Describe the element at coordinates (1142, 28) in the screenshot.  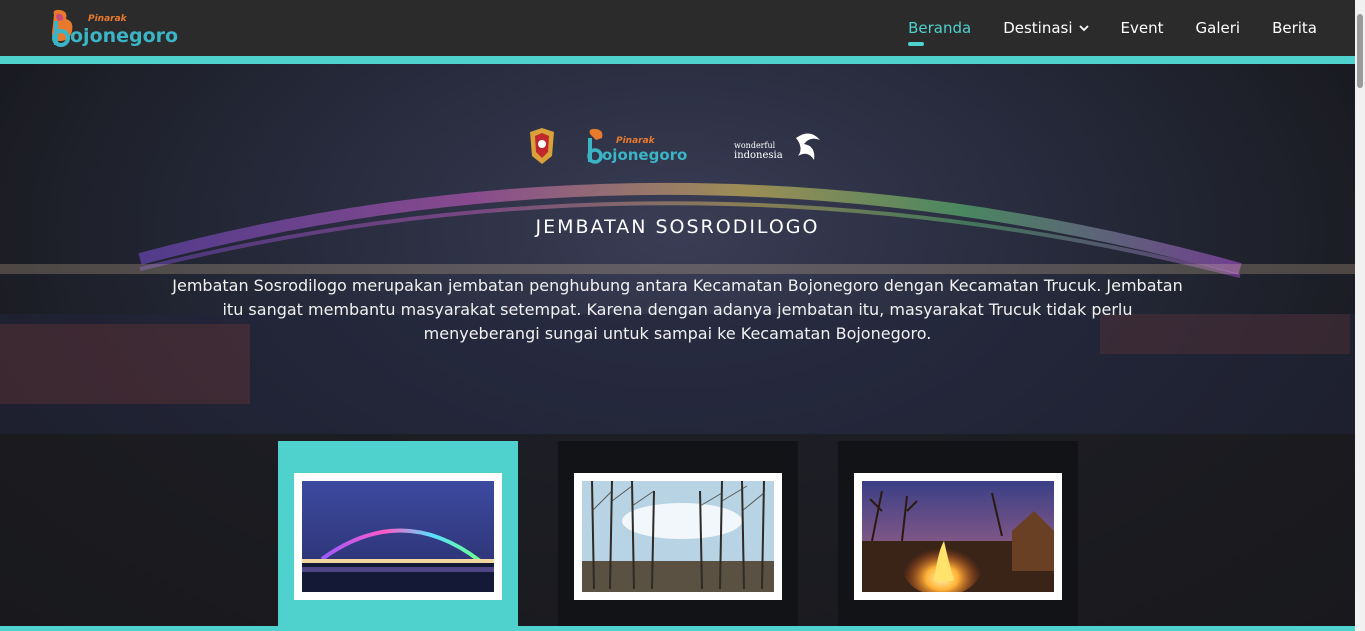
I see `nav-event: Event` at that location.